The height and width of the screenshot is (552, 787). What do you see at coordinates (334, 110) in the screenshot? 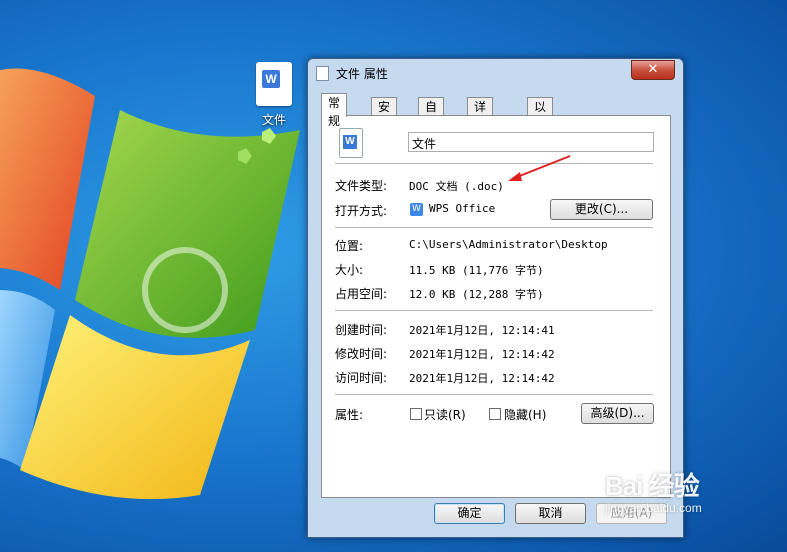
I see `tab-general: 常规` at bounding box center [334, 110].